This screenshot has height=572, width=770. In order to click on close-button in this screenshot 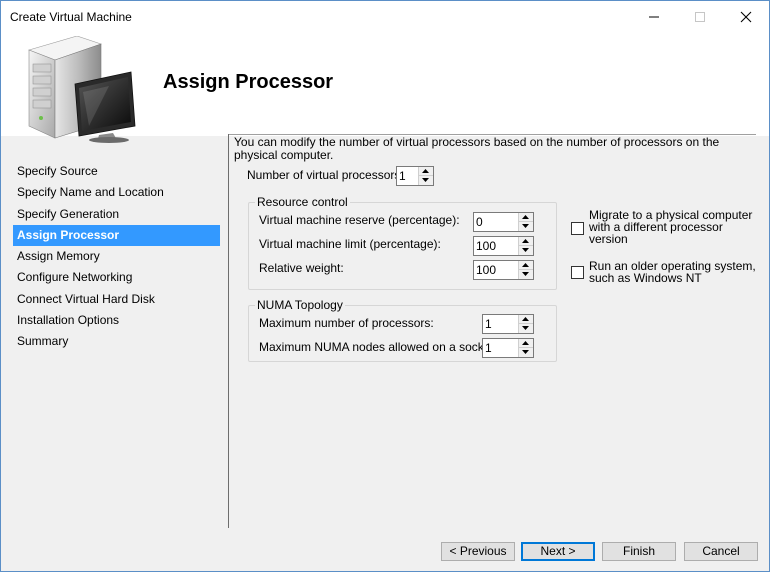, I will do `click(746, 16)`.